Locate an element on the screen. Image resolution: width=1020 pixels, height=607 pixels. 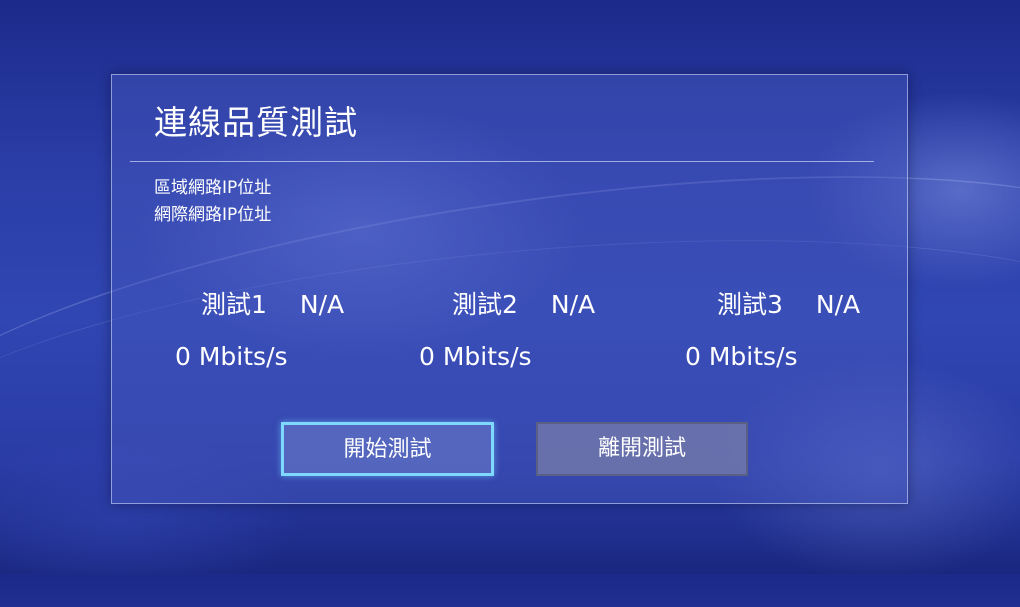
test-3-speed: 0 Mbits/s is located at coordinates (741, 356).